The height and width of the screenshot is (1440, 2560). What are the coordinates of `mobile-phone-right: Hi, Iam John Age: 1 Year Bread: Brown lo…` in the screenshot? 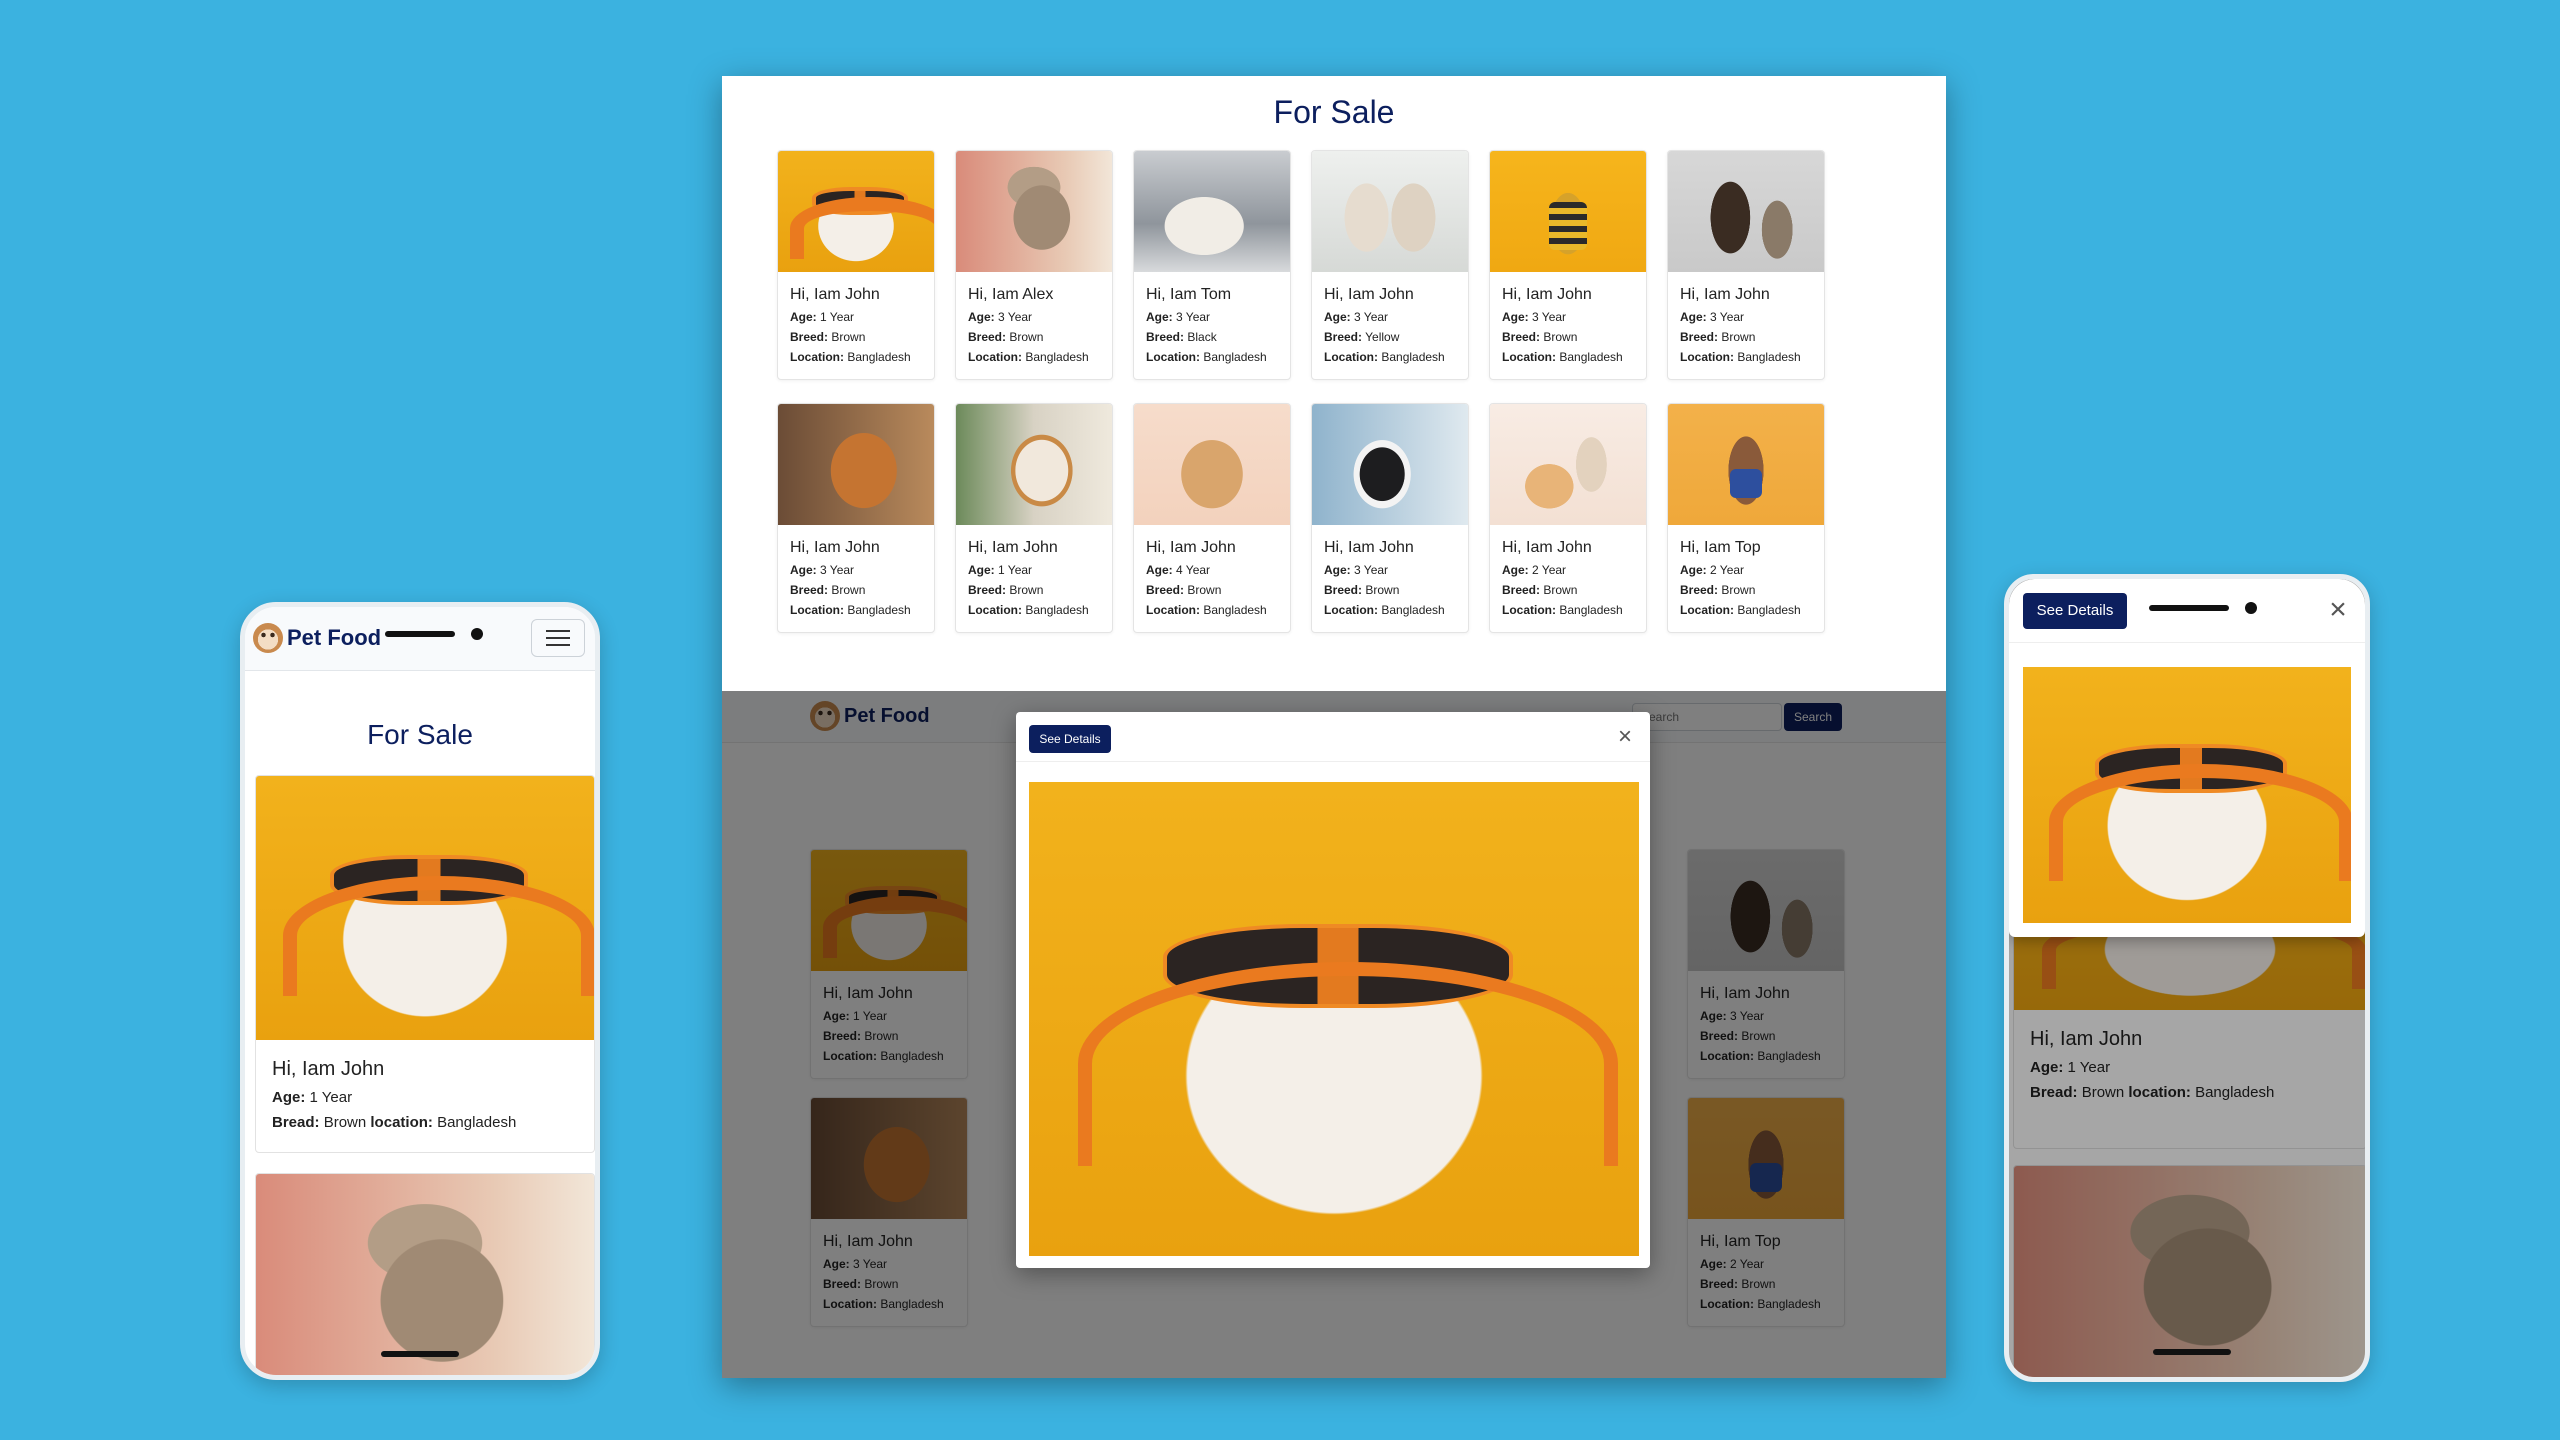 It's located at (2187, 978).